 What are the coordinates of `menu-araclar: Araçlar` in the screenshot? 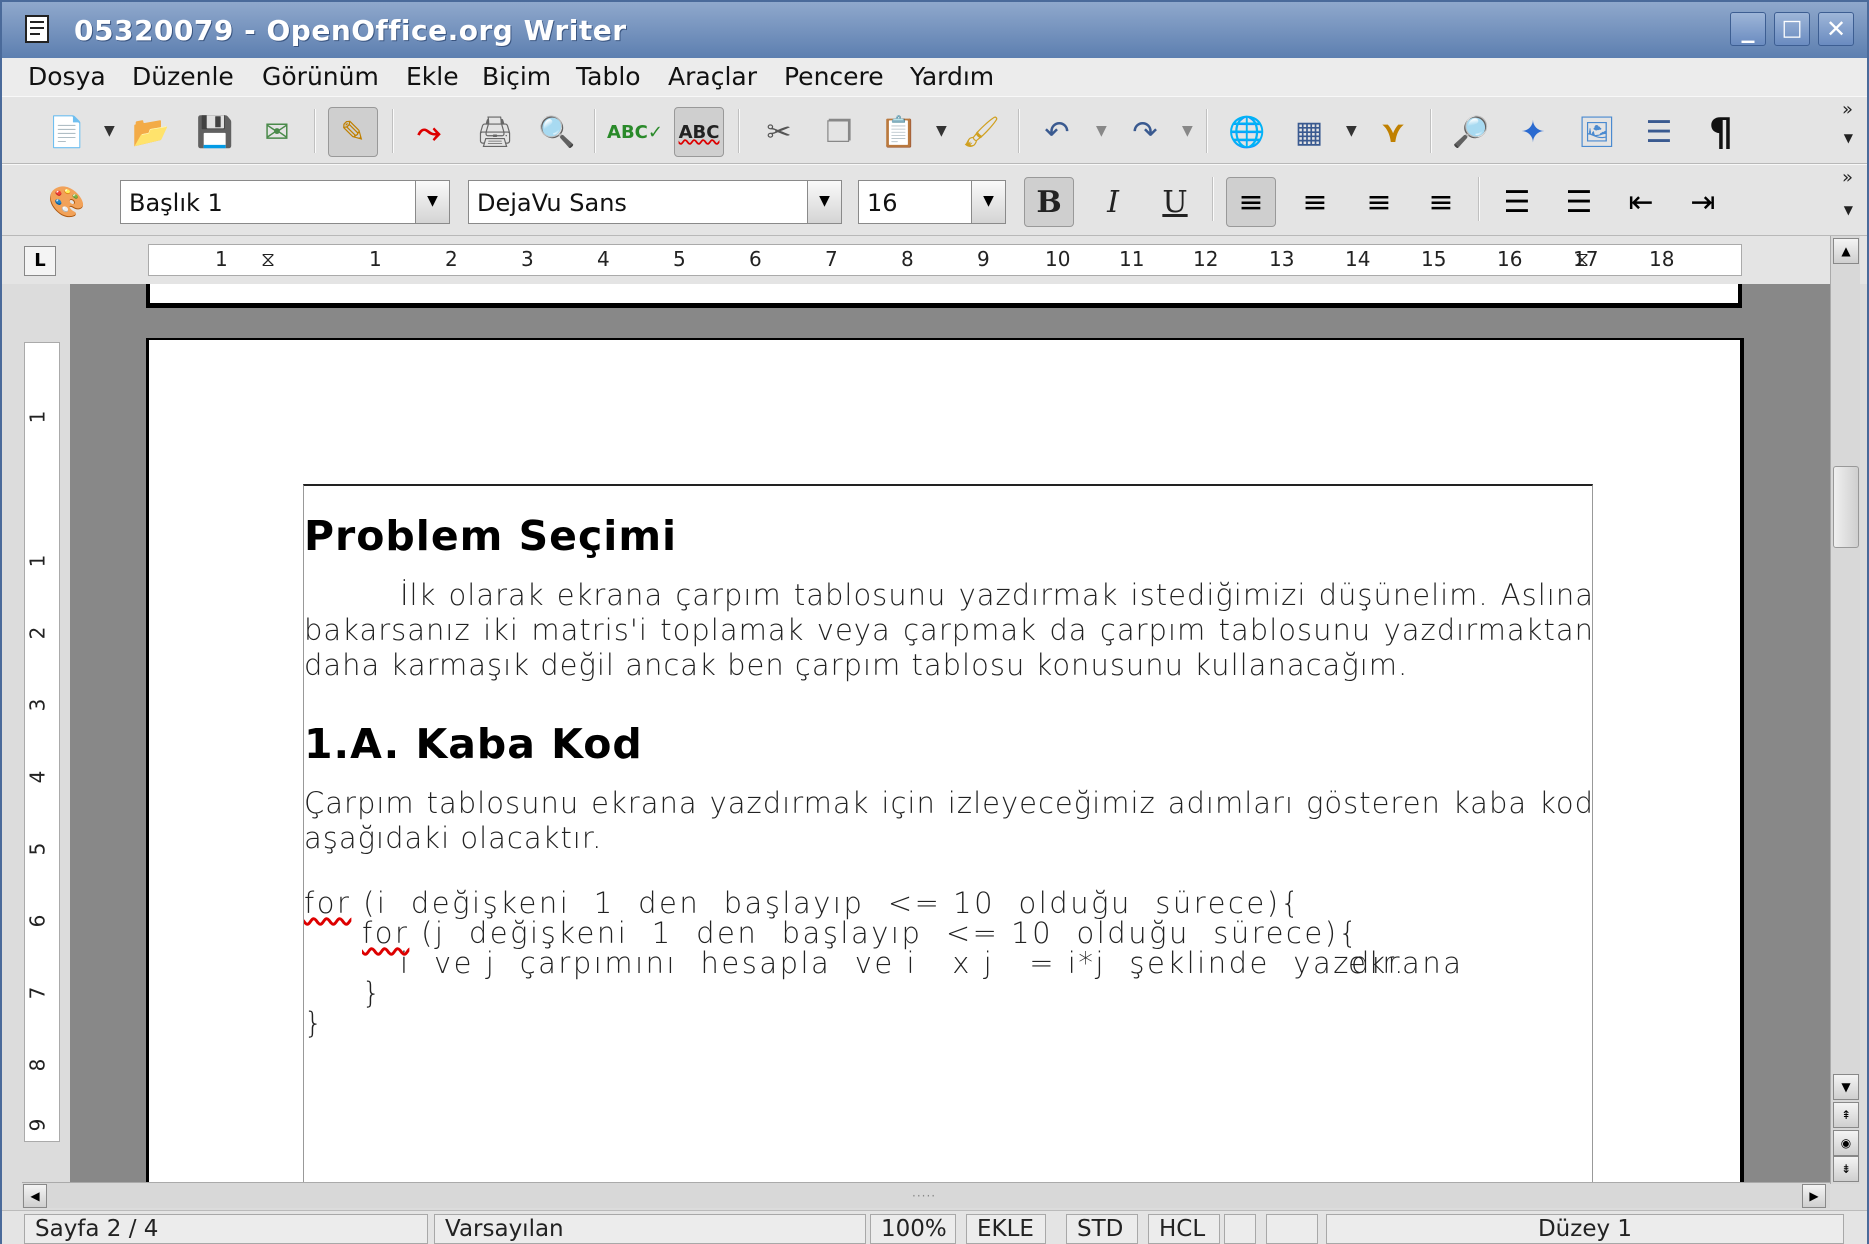 It's located at (712, 76).